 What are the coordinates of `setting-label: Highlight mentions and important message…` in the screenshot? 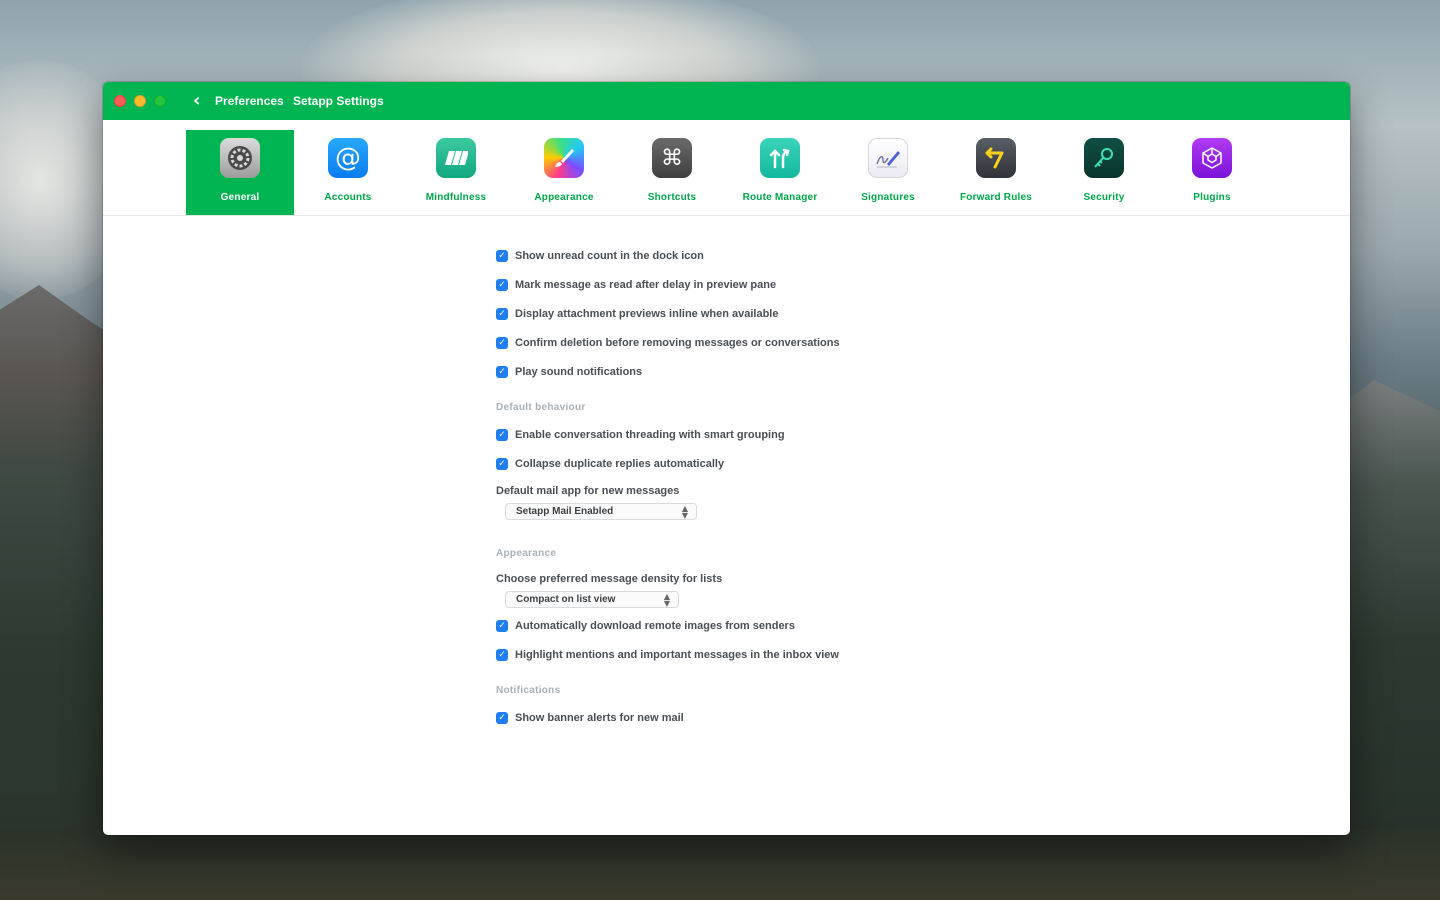 It's located at (677, 655).